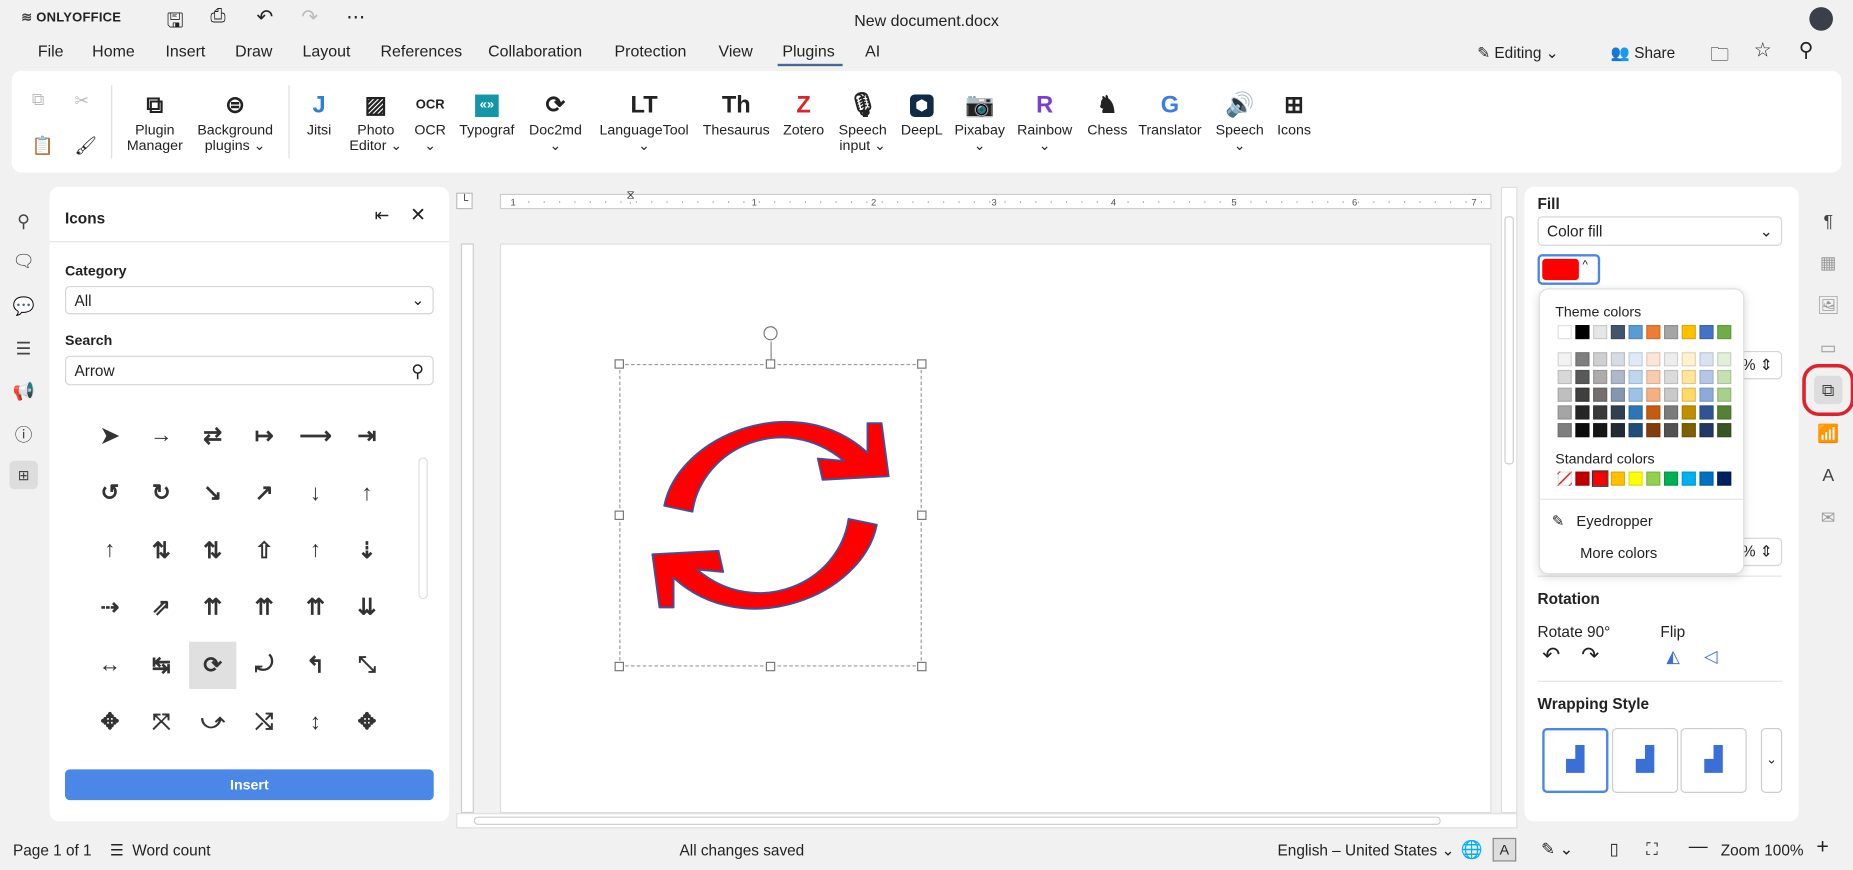 The image size is (1853, 870). What do you see at coordinates (23, 434) in the screenshot?
I see `about-icon: ⓘ` at bounding box center [23, 434].